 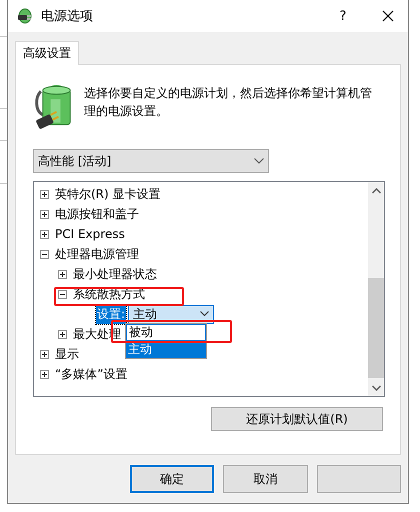 What do you see at coordinates (97, 214) in the screenshot?
I see `tree-item: 电源按钮和盖子` at bounding box center [97, 214].